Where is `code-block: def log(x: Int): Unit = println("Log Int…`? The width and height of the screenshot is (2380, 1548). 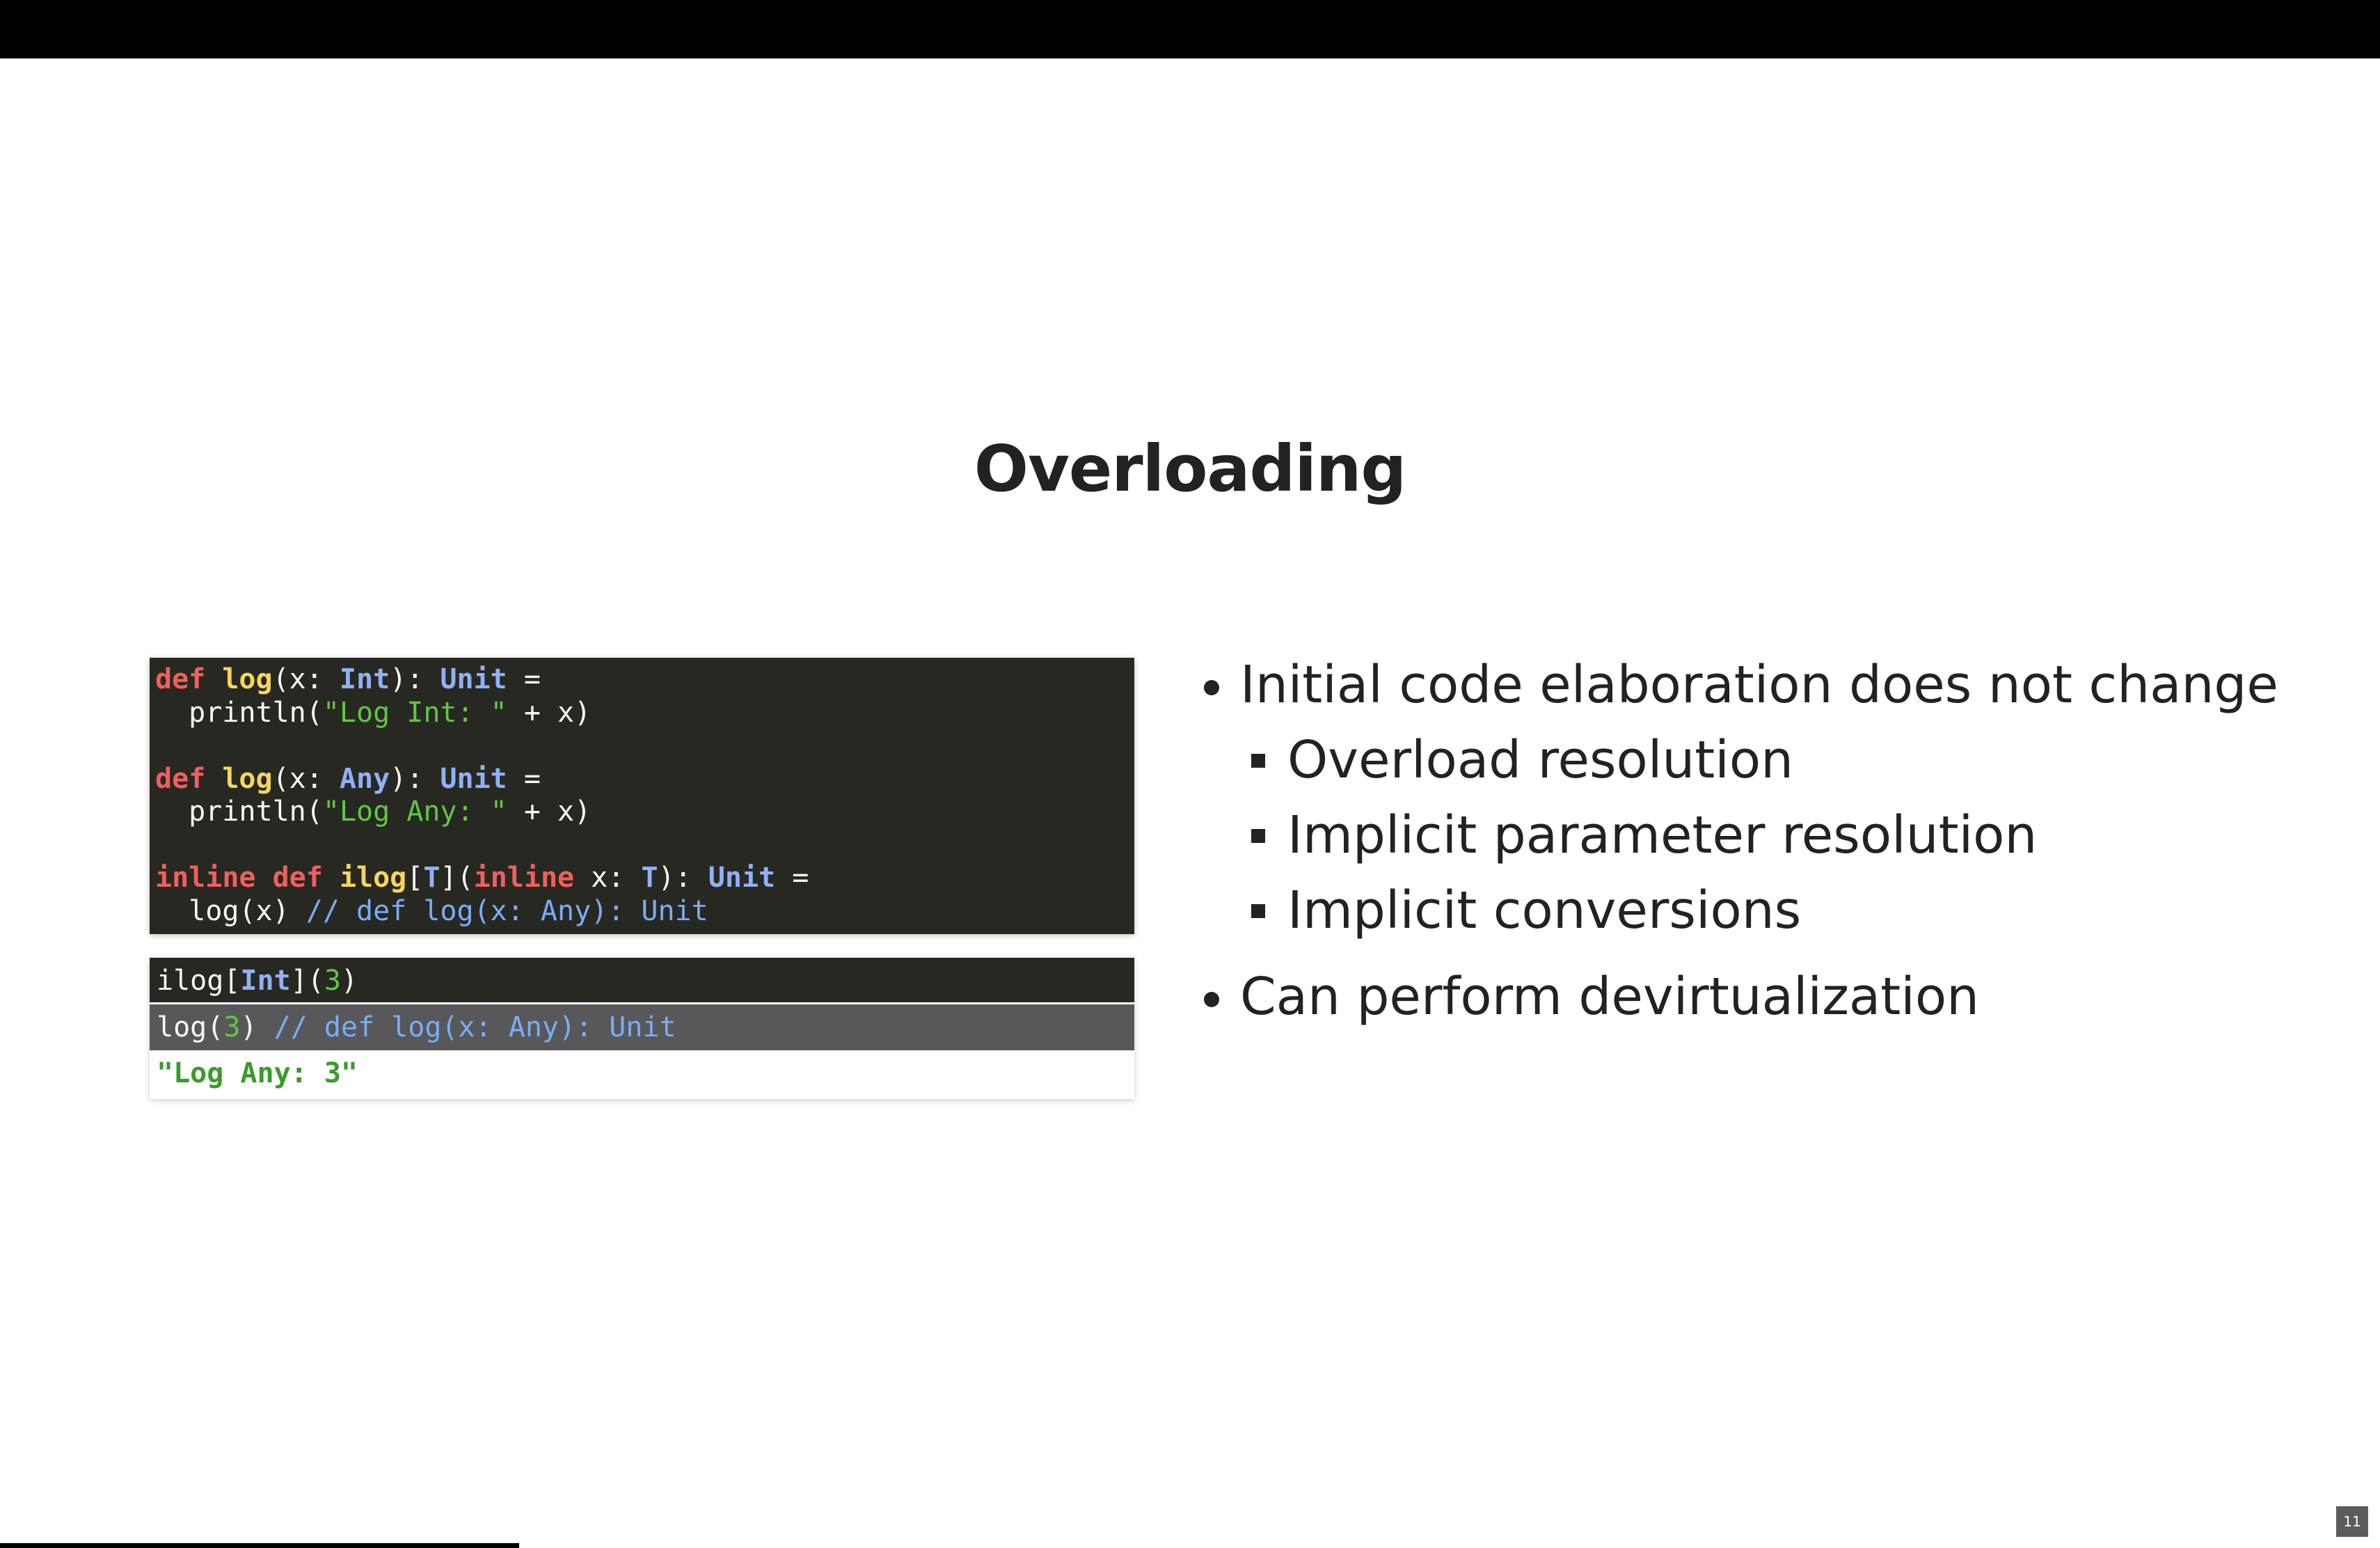
code-block: def log(x: Int): Unit = println("Log Int… is located at coordinates (642, 796).